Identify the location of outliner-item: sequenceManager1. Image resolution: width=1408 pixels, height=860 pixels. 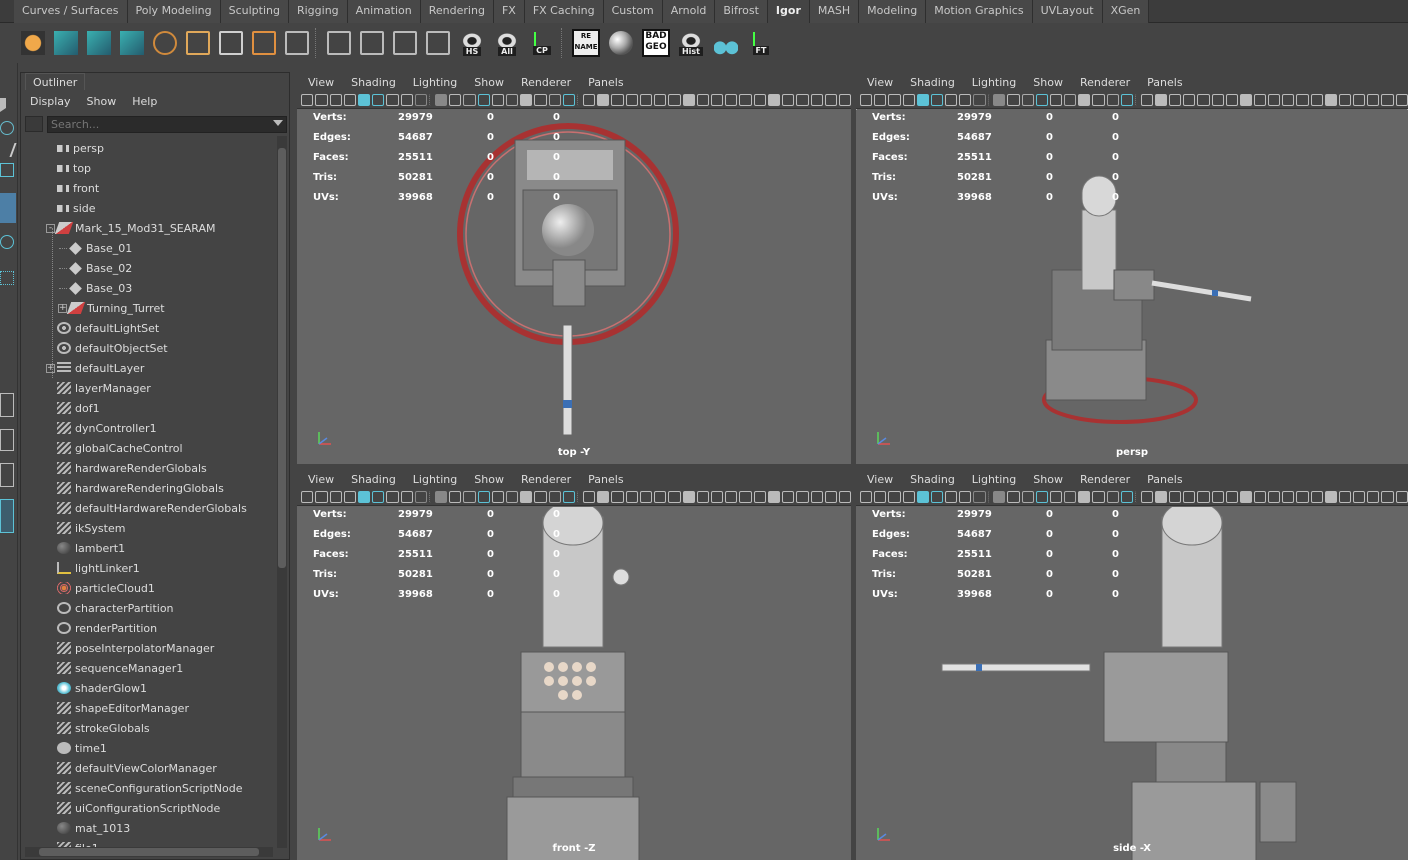
(120, 668).